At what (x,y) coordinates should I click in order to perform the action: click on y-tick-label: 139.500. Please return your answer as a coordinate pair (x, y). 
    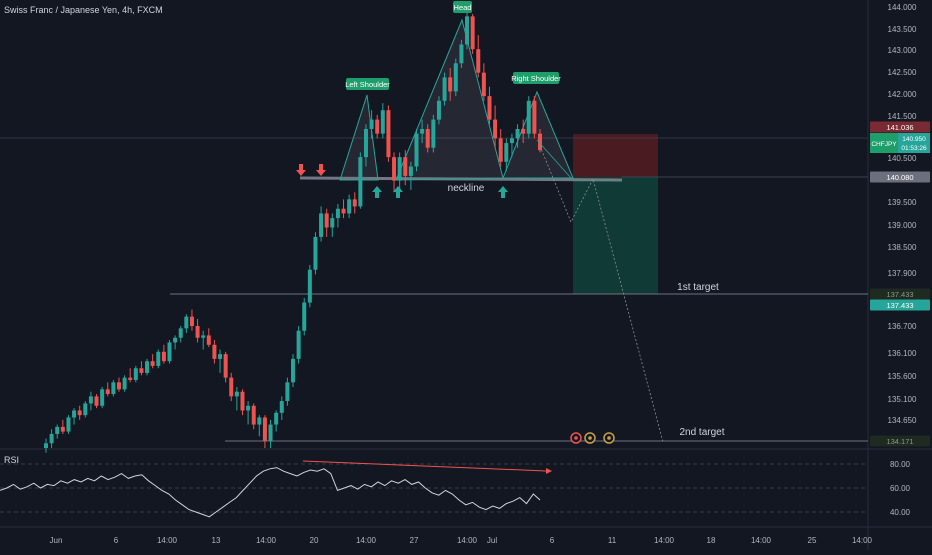
    Looking at the image, I should click on (902, 202).